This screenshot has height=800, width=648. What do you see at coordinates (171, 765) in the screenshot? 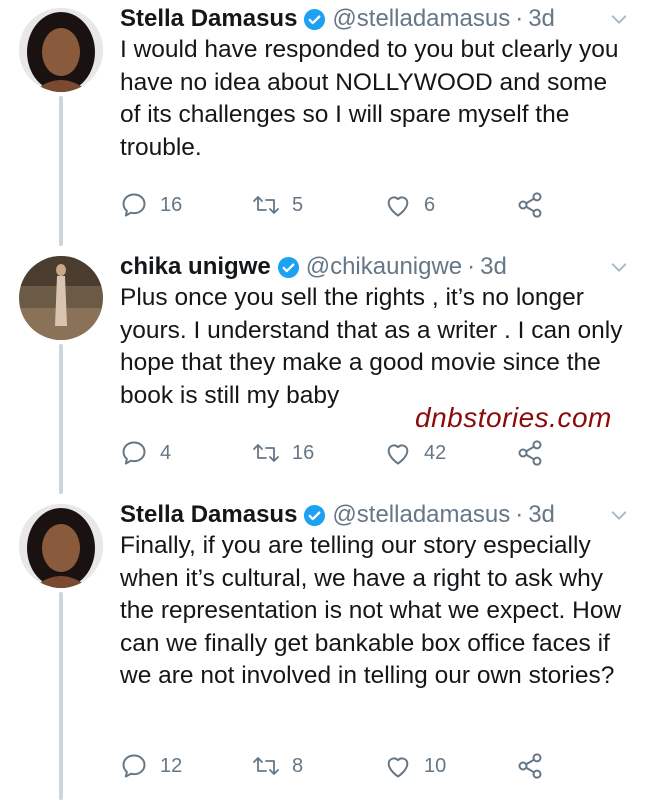
I see `reply-count: 12` at bounding box center [171, 765].